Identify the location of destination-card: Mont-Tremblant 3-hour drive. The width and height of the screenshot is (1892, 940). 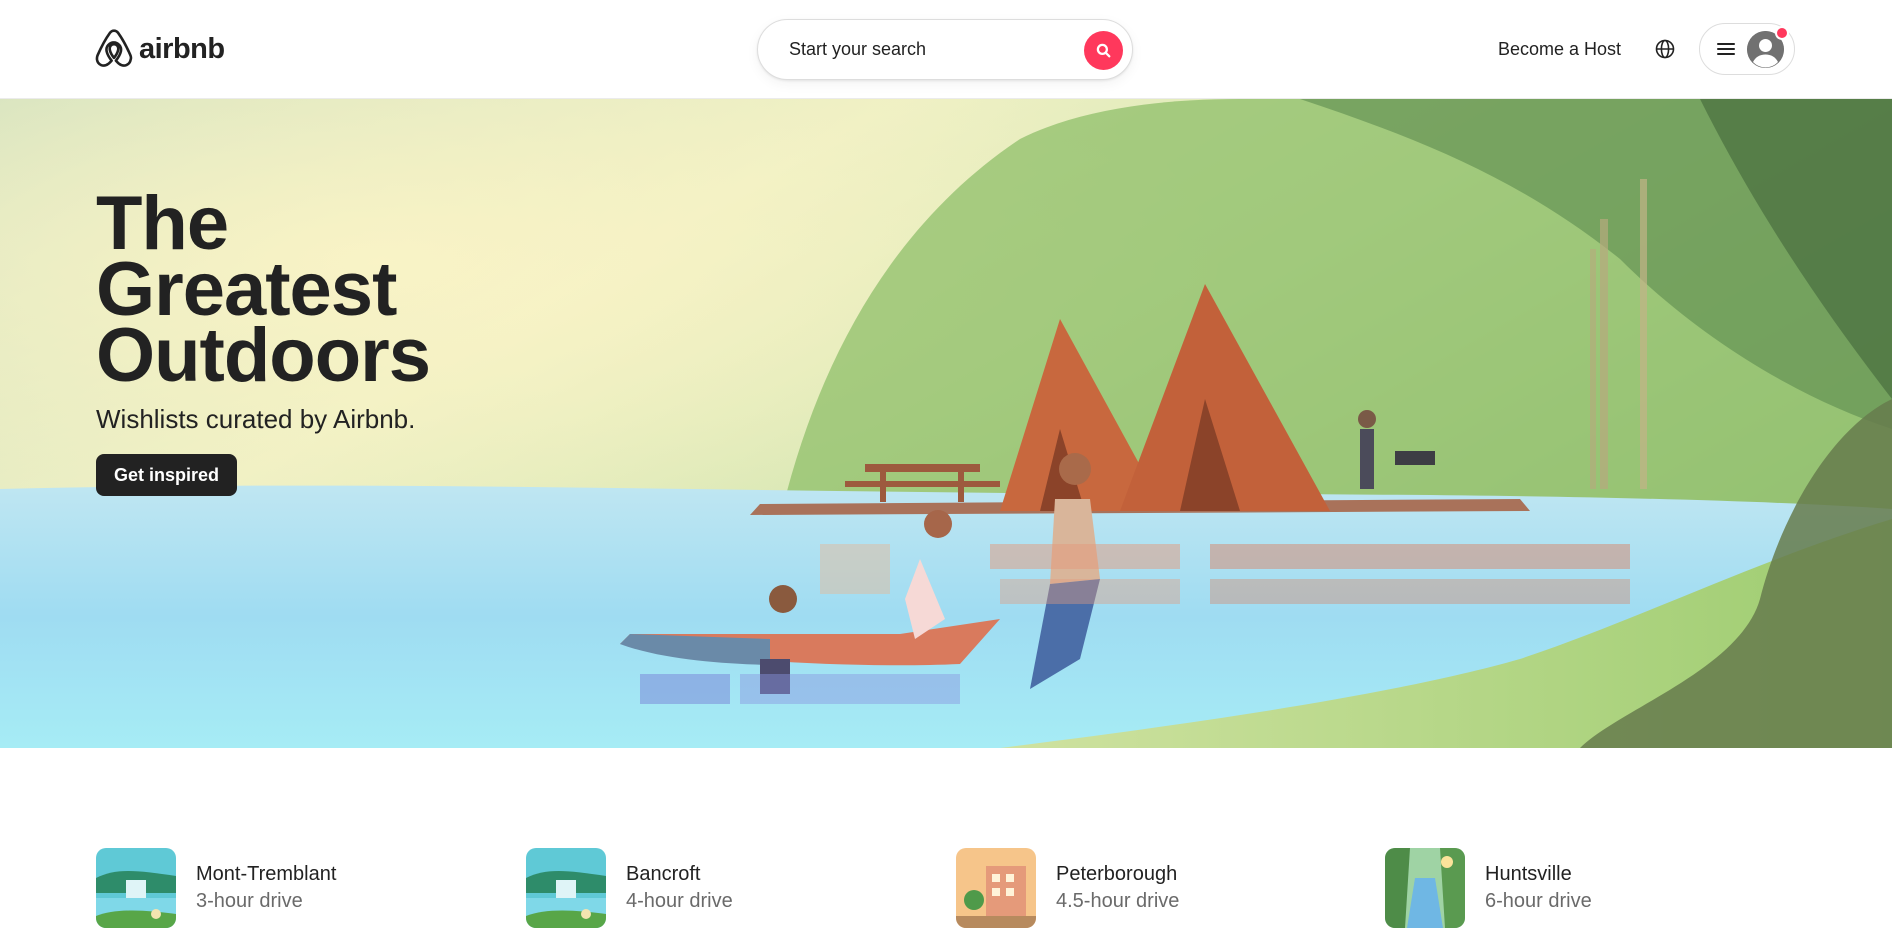
(216, 888).